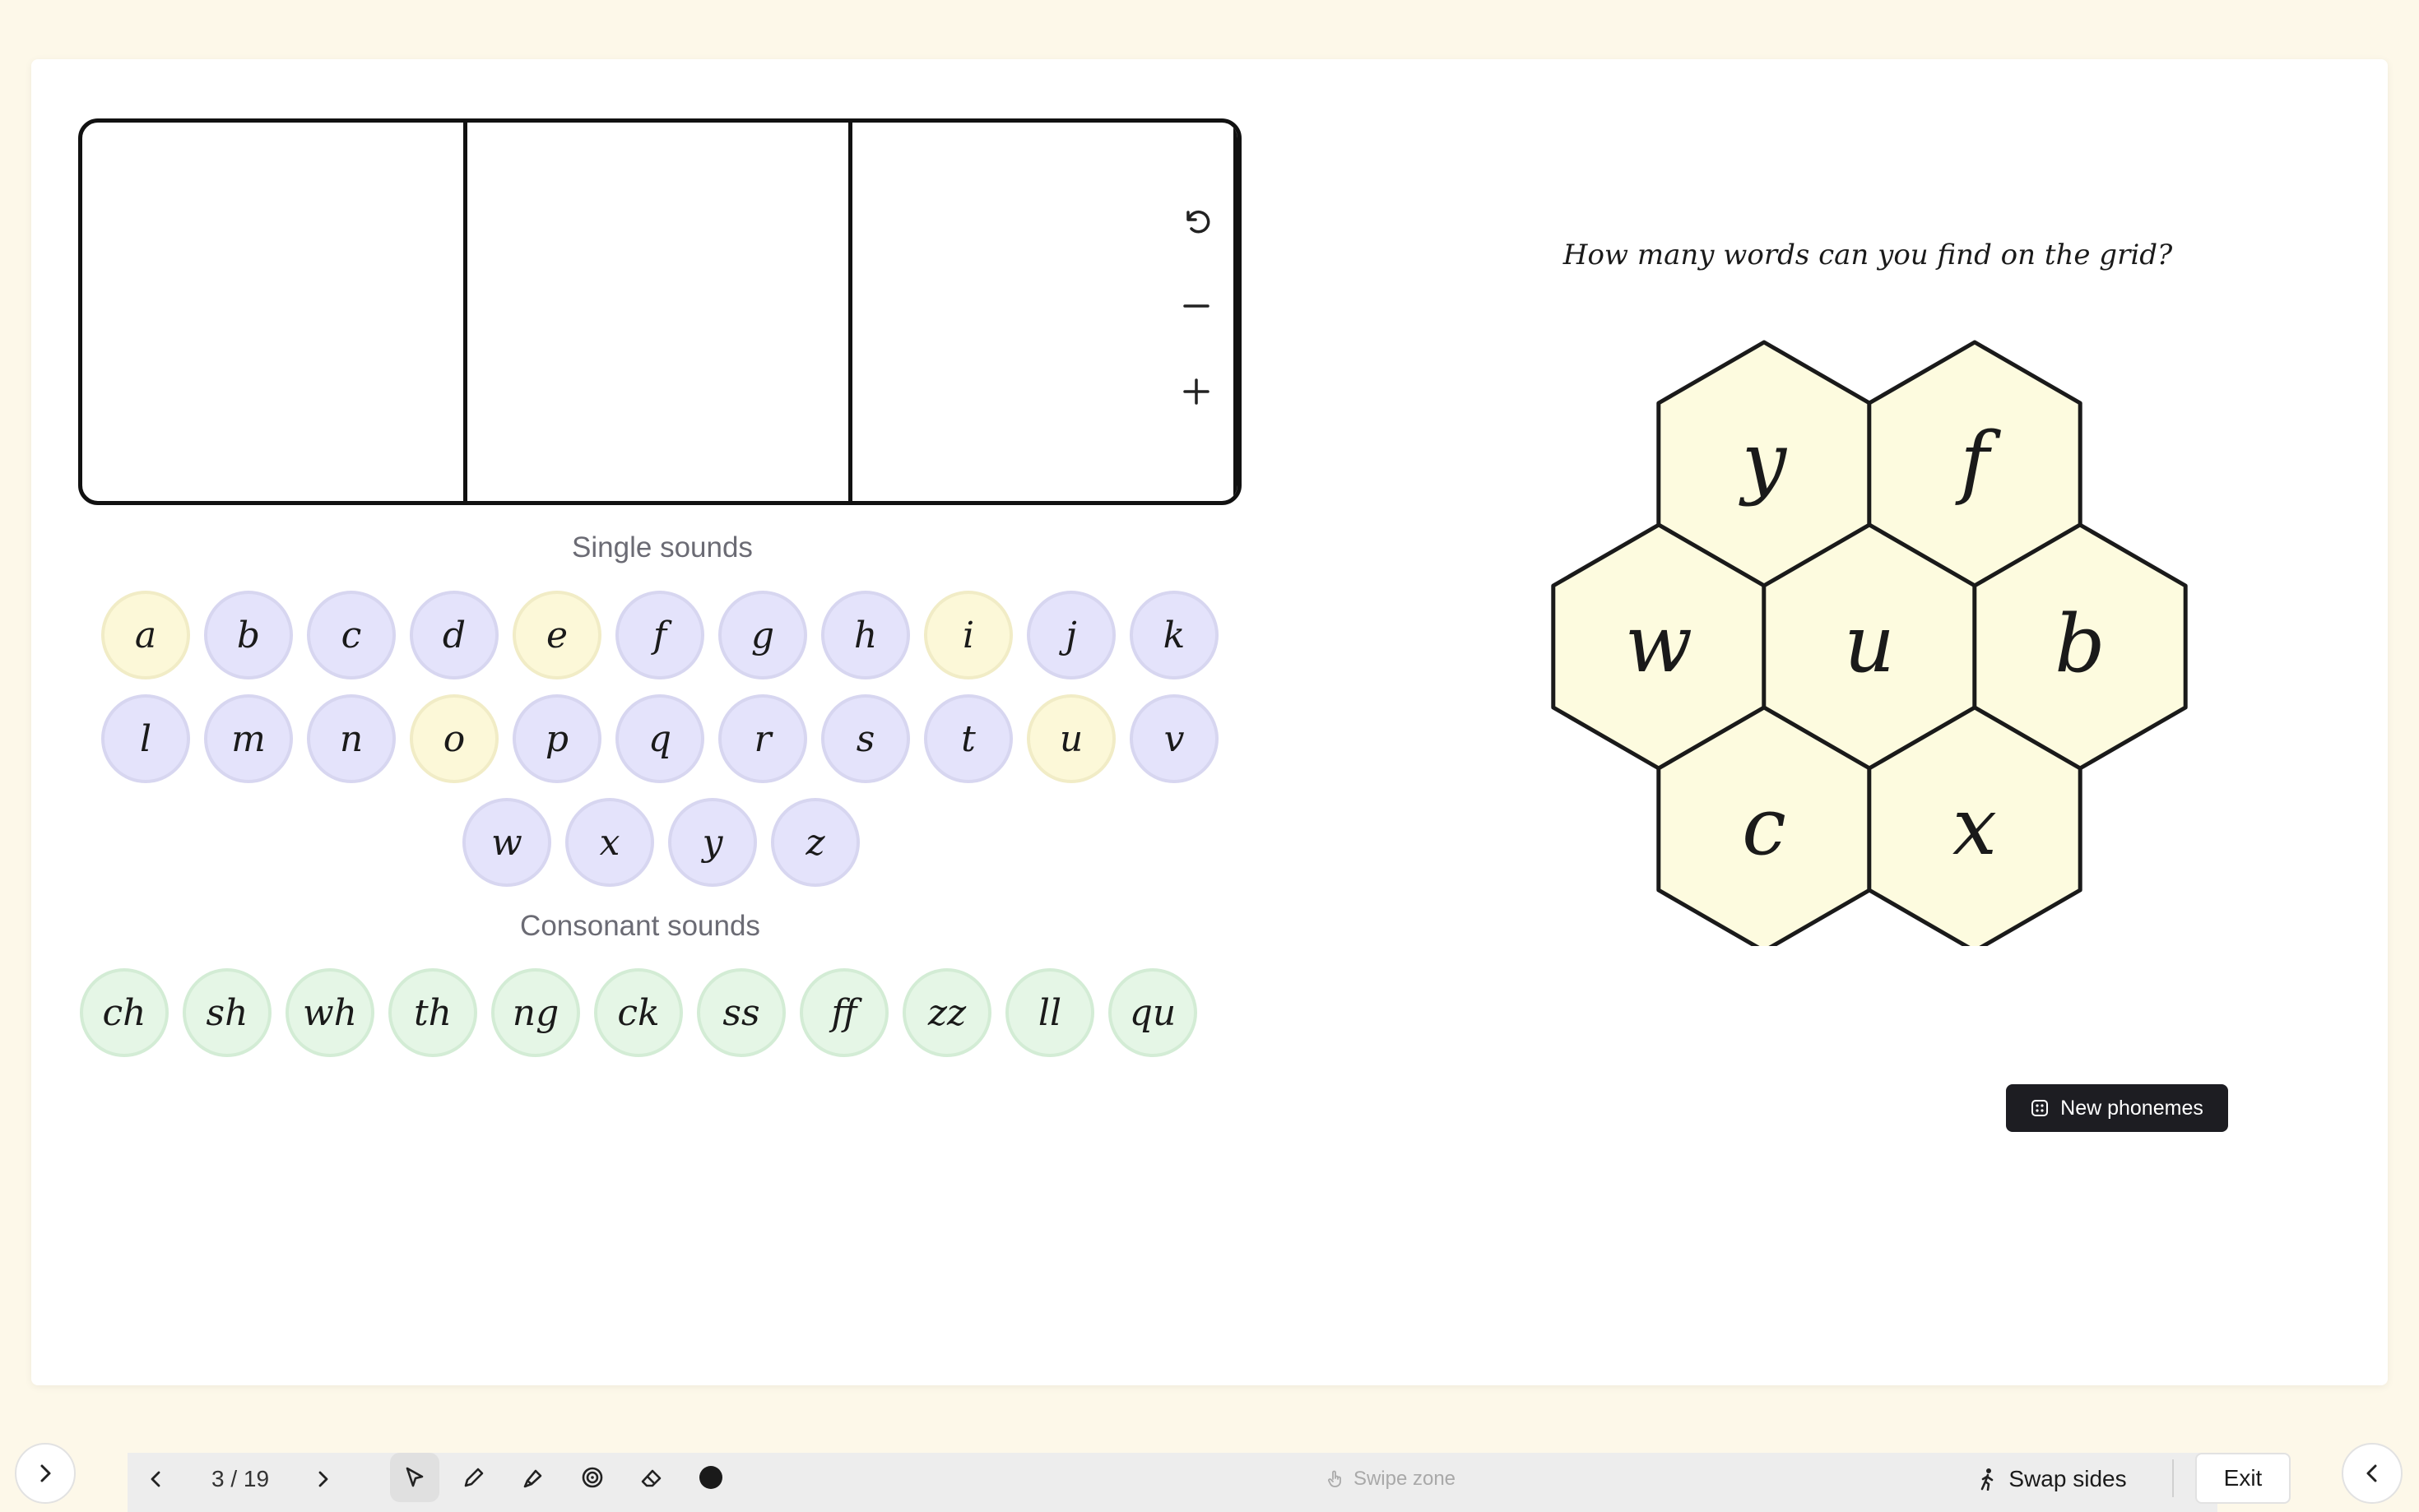 The height and width of the screenshot is (1512, 2419). Describe the element at coordinates (968, 738) in the screenshot. I see `sound-bubble-t: t` at that location.